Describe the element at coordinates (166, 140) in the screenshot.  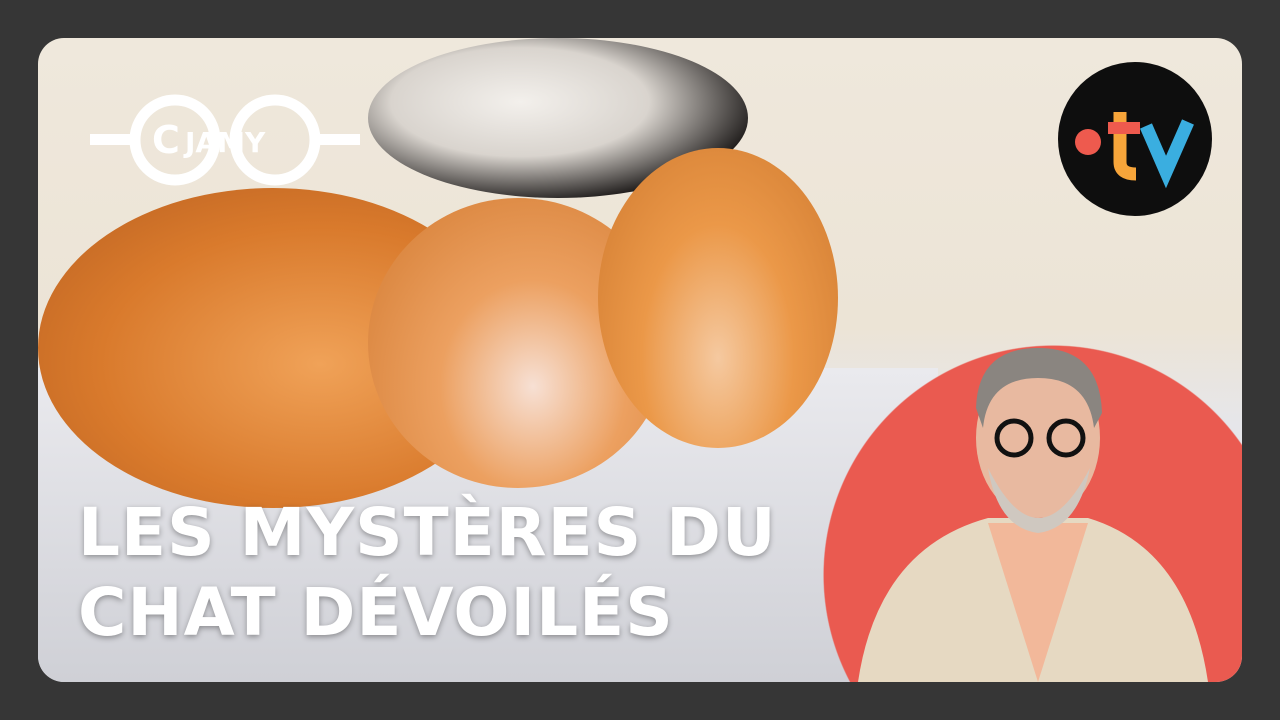
I see `svg-text: C` at that location.